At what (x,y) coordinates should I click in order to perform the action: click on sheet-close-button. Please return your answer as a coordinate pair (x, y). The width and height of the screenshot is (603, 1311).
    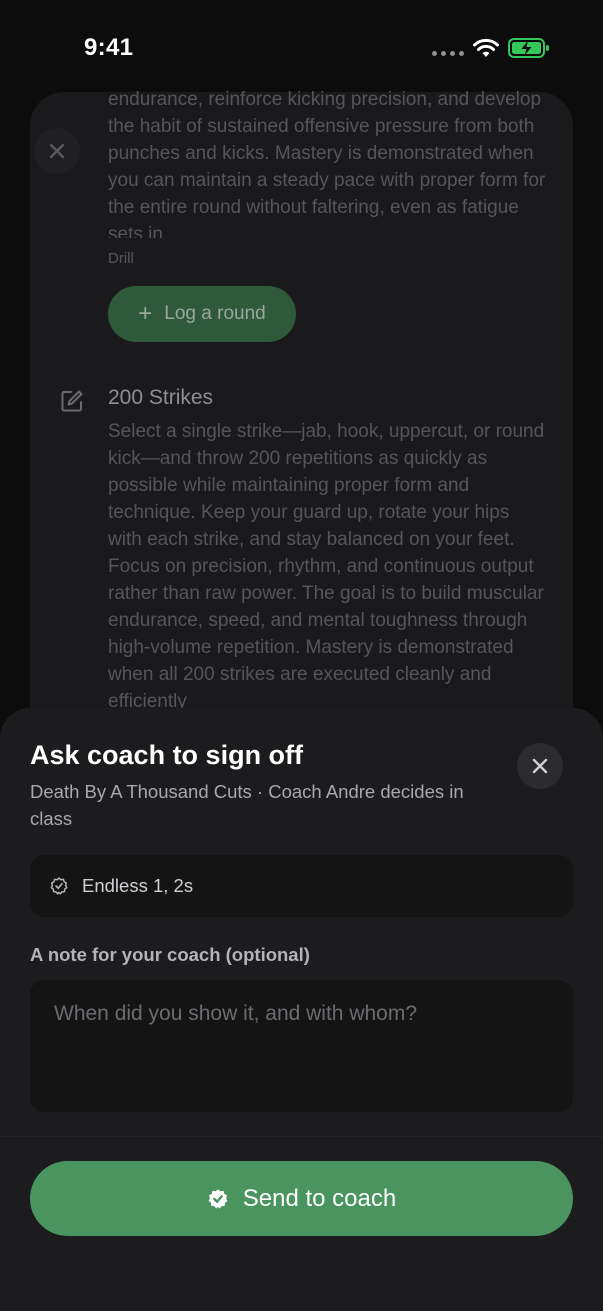
    Looking at the image, I should click on (540, 766).